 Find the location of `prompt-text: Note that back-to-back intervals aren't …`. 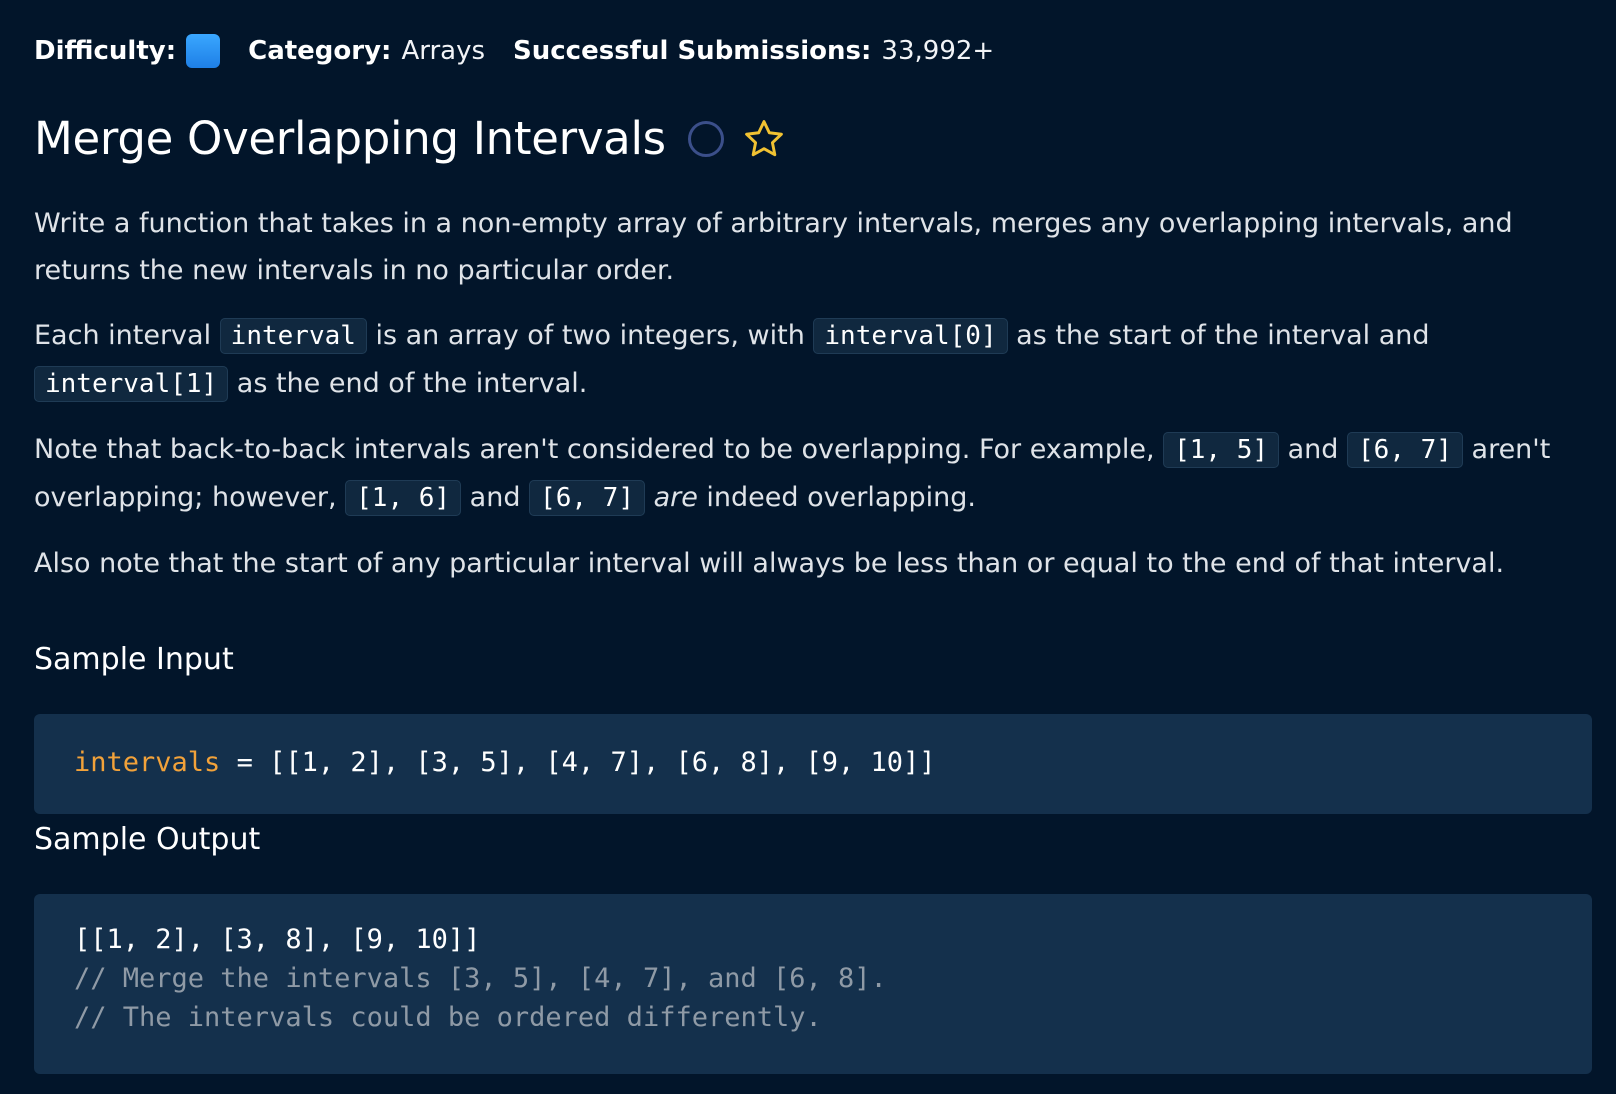

prompt-text: Note that back-to-back intervals aren't … is located at coordinates (599, 449).